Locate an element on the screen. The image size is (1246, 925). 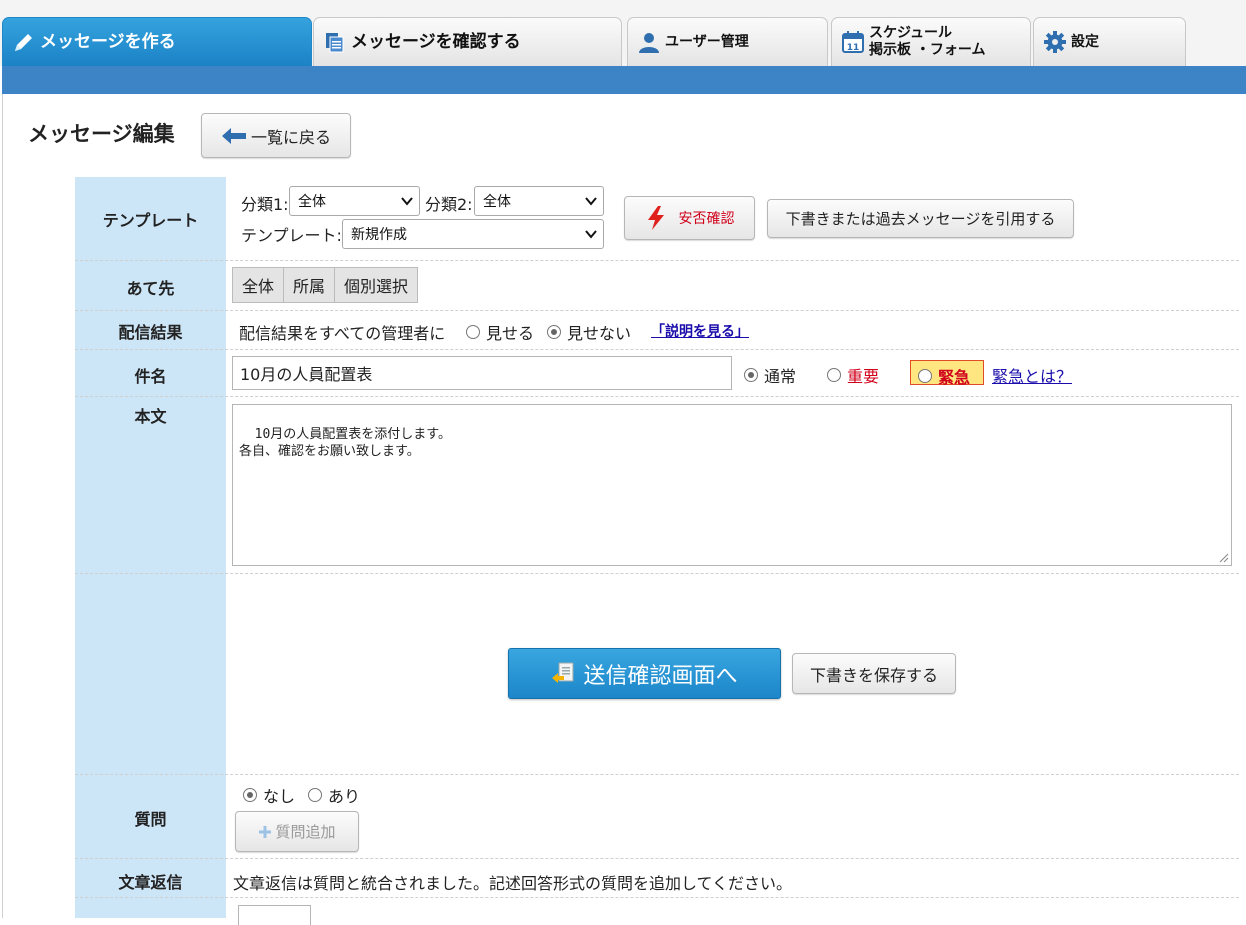
template-row-label: テンプレート is located at coordinates (150, 220).